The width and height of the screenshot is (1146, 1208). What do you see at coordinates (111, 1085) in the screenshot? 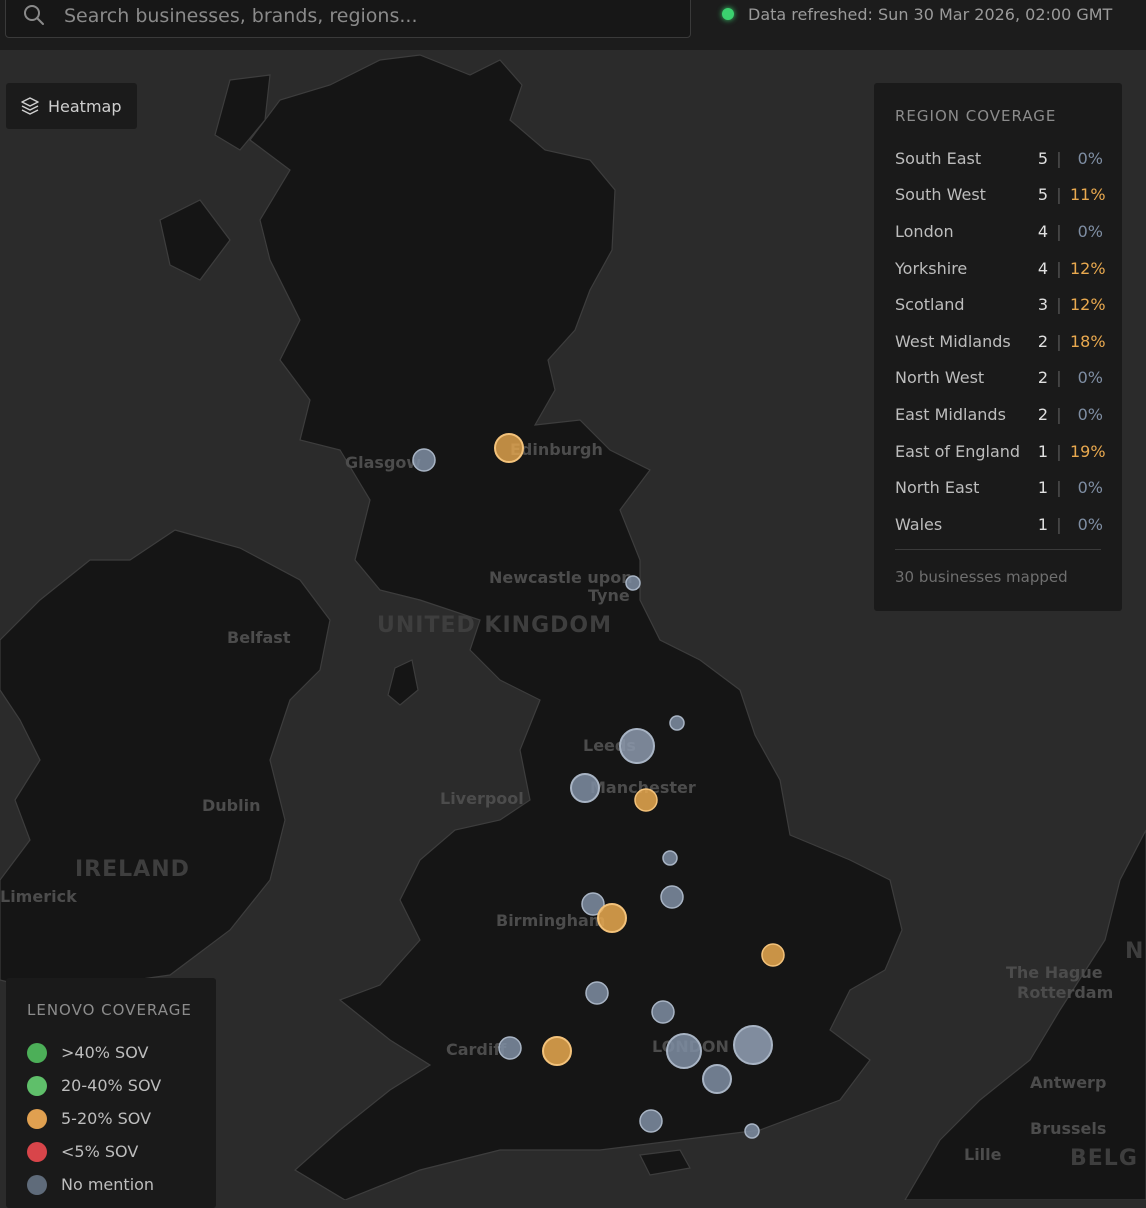
I see `legend-label: 20-40% SOV` at bounding box center [111, 1085].